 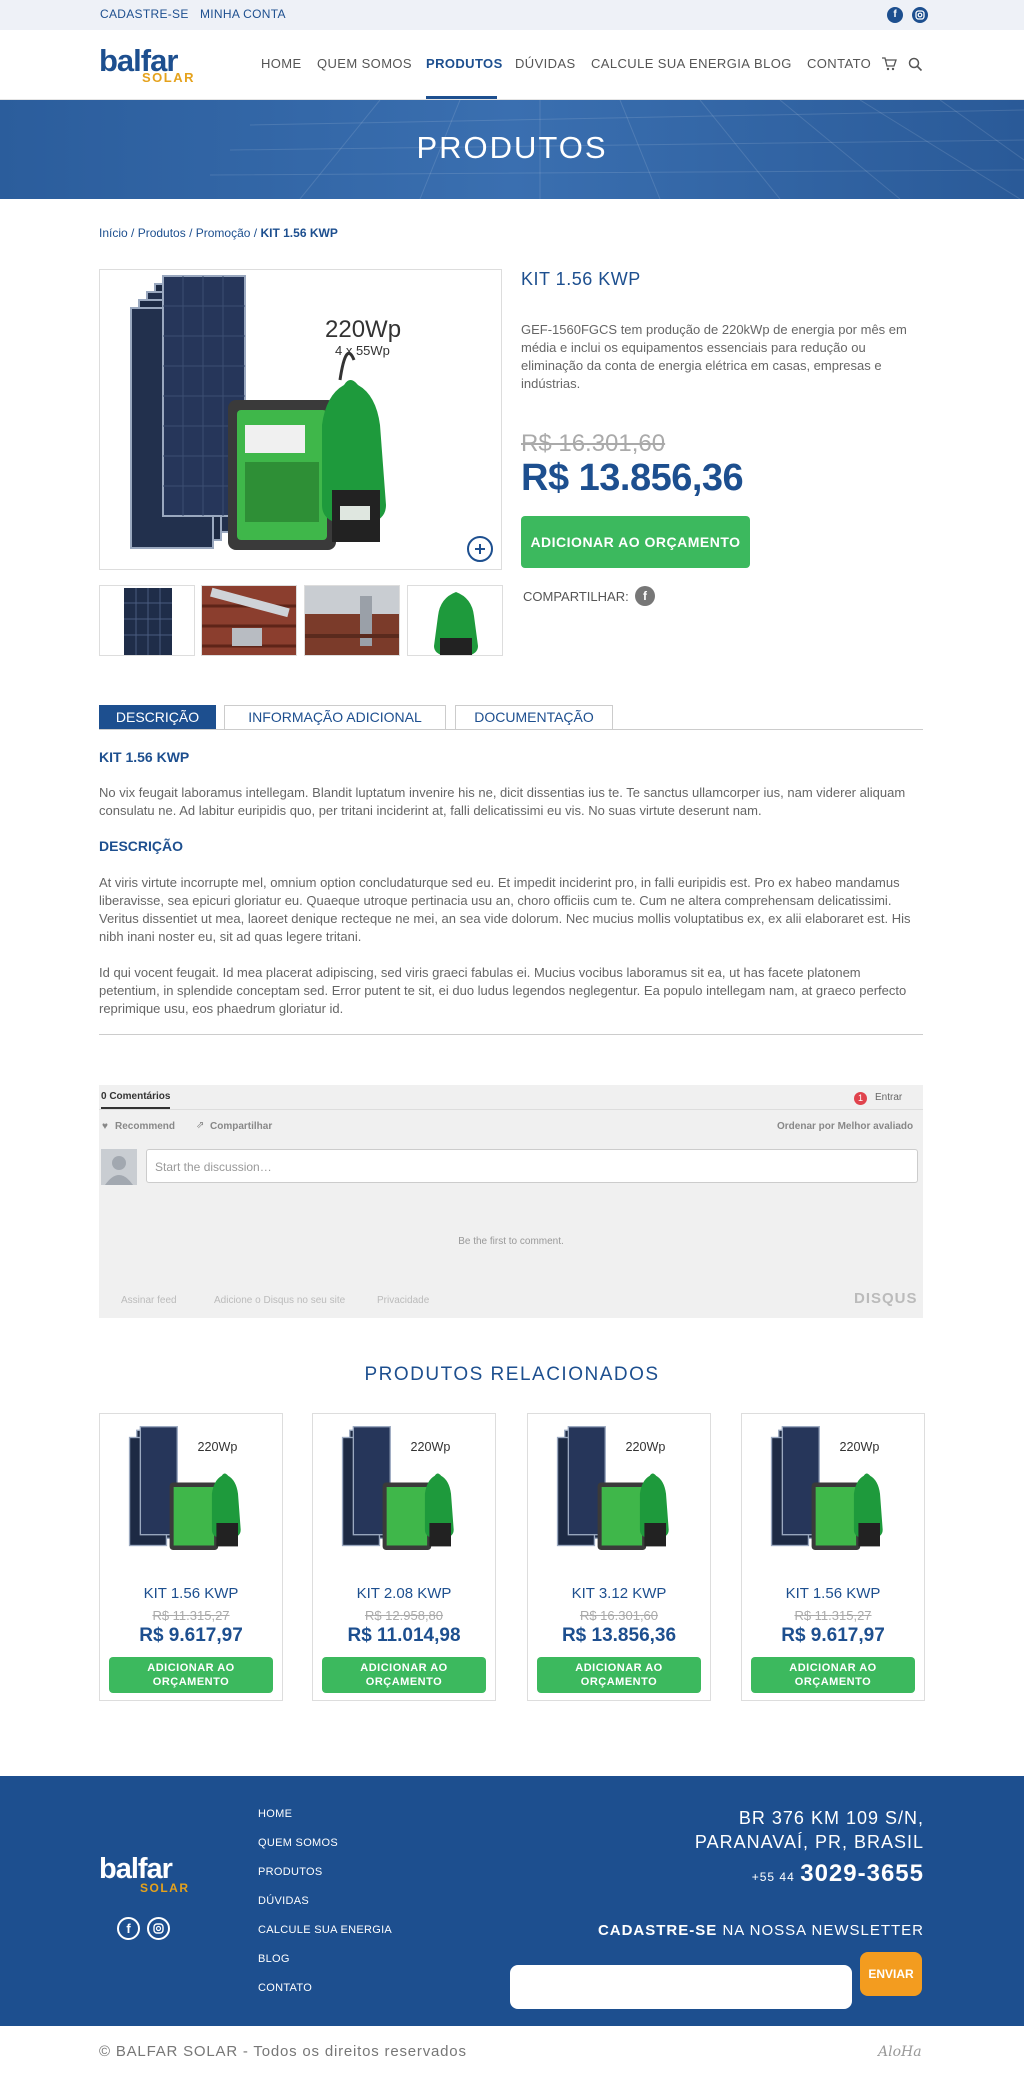 What do you see at coordinates (364, 63) in the screenshot?
I see `nav-quem-somos: QUEM SOMOS` at bounding box center [364, 63].